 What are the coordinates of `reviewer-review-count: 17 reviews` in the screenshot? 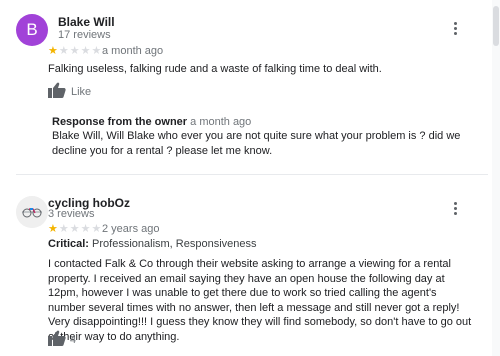 It's located at (84, 35).